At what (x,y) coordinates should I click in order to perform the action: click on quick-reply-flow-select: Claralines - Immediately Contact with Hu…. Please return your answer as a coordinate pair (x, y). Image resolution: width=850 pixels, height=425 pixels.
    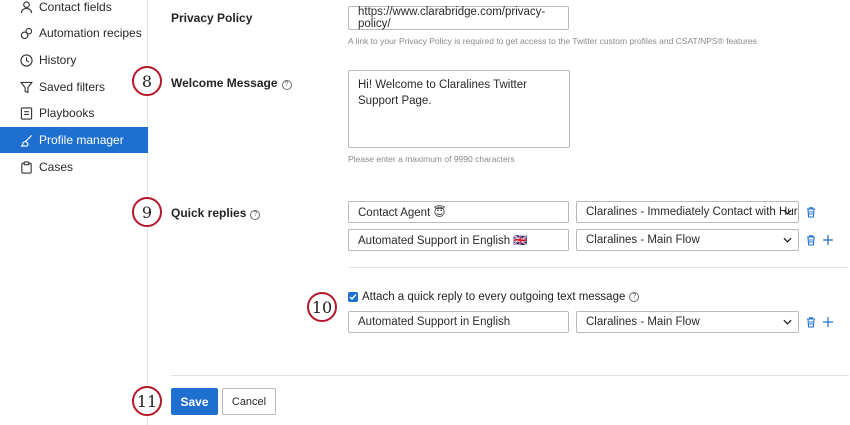
    Looking at the image, I should click on (687, 212).